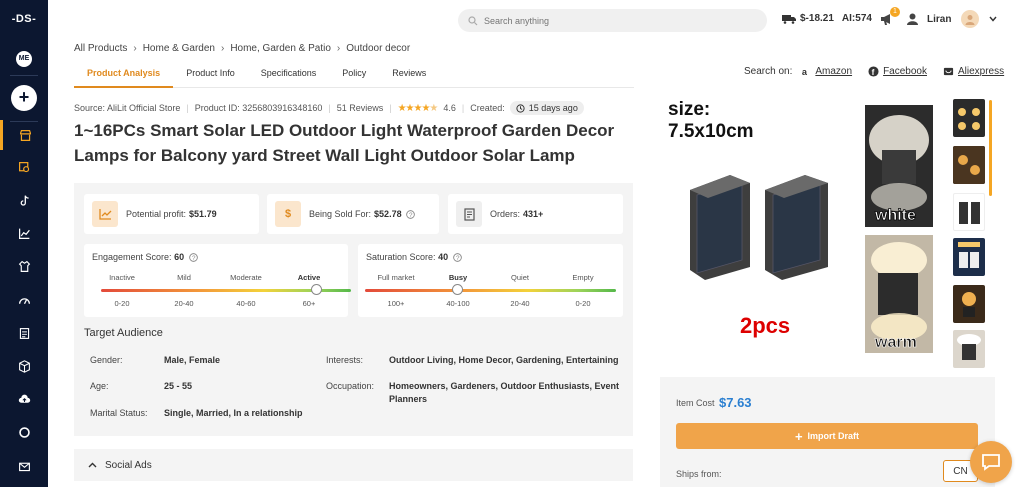 This screenshot has width=1024, height=487. What do you see at coordinates (833, 71) in the screenshot?
I see `amazon-link: Amazon` at bounding box center [833, 71].